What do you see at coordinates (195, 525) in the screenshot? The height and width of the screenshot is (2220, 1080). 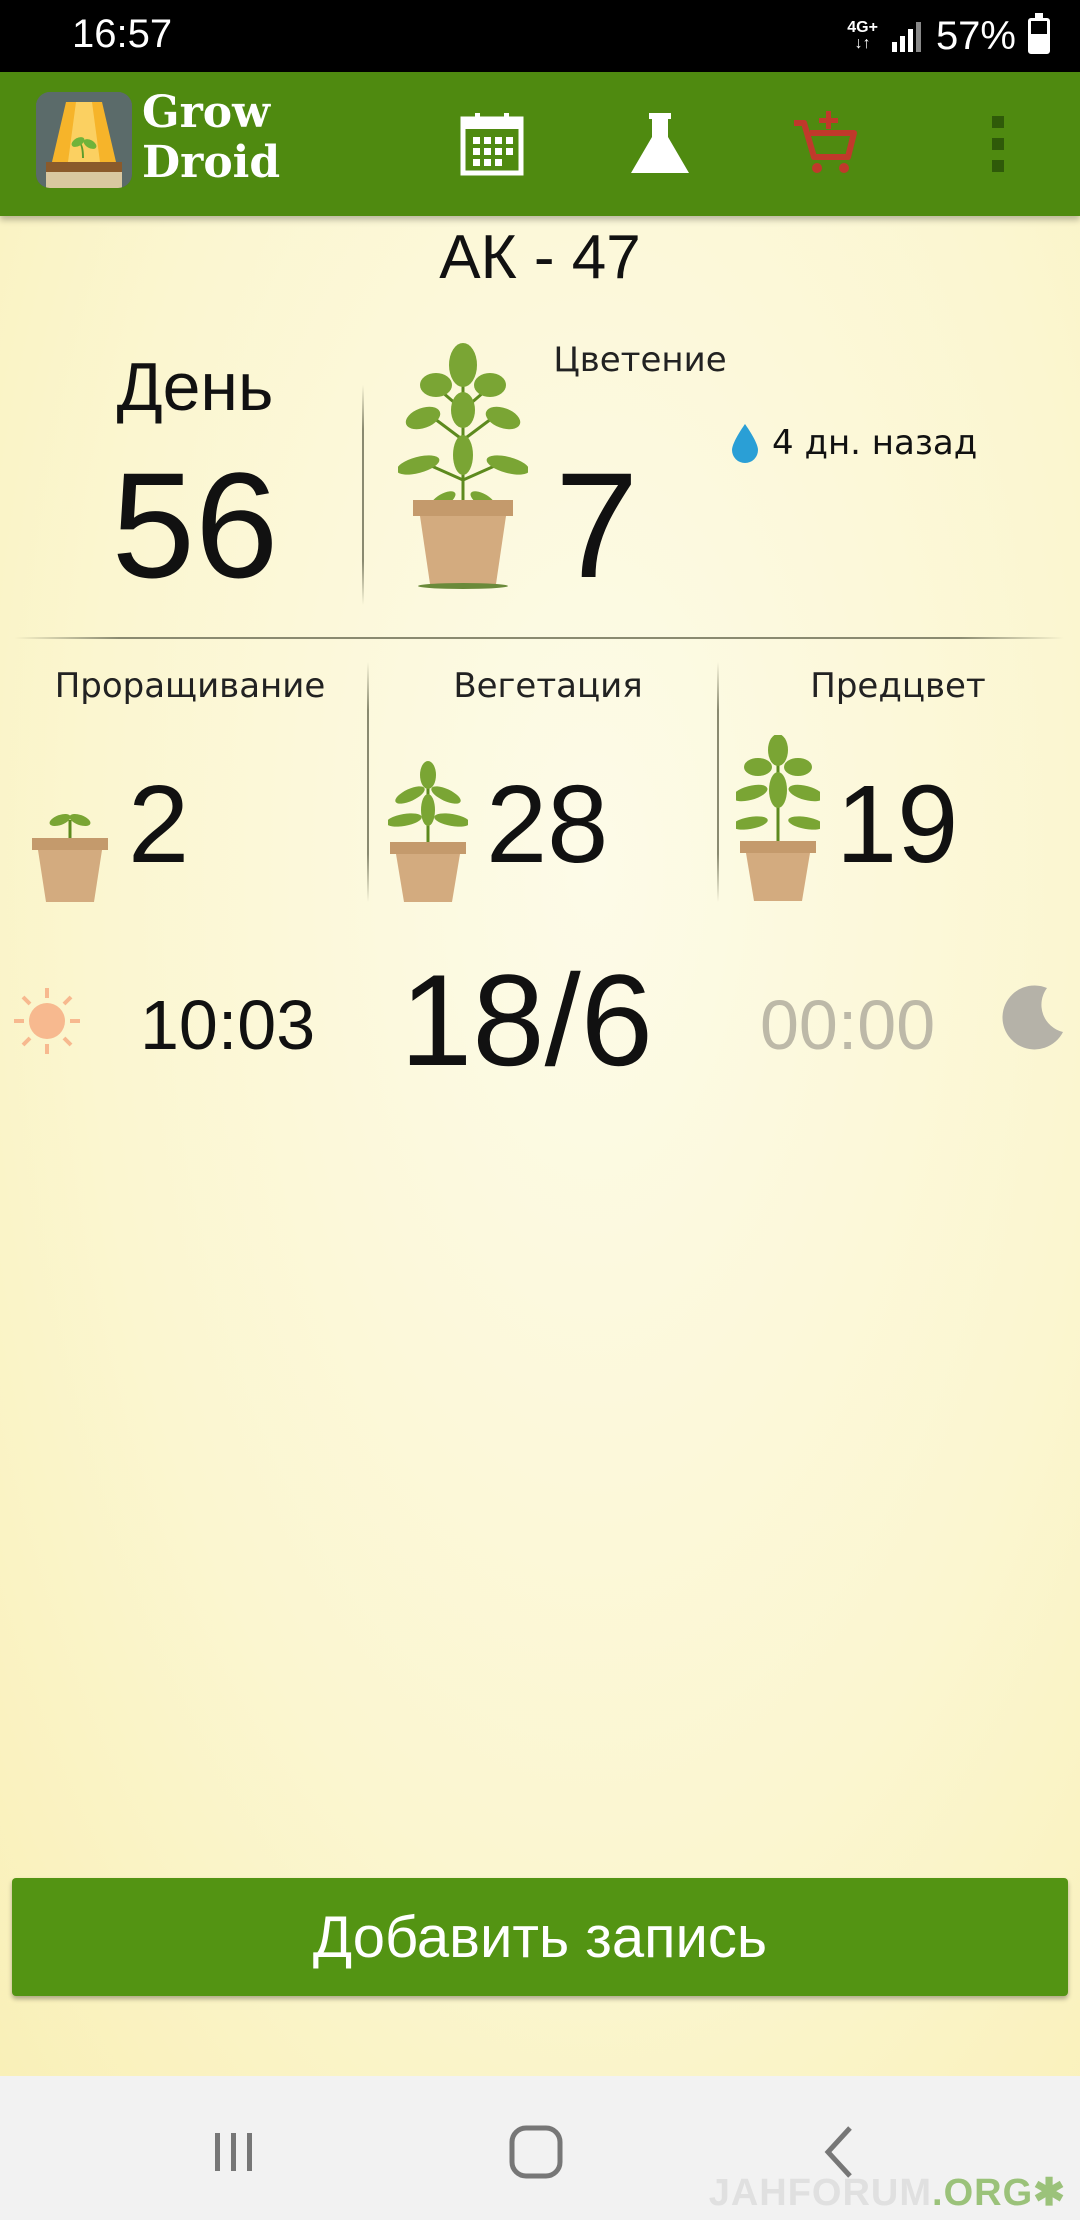 I see `day-value: 56` at bounding box center [195, 525].